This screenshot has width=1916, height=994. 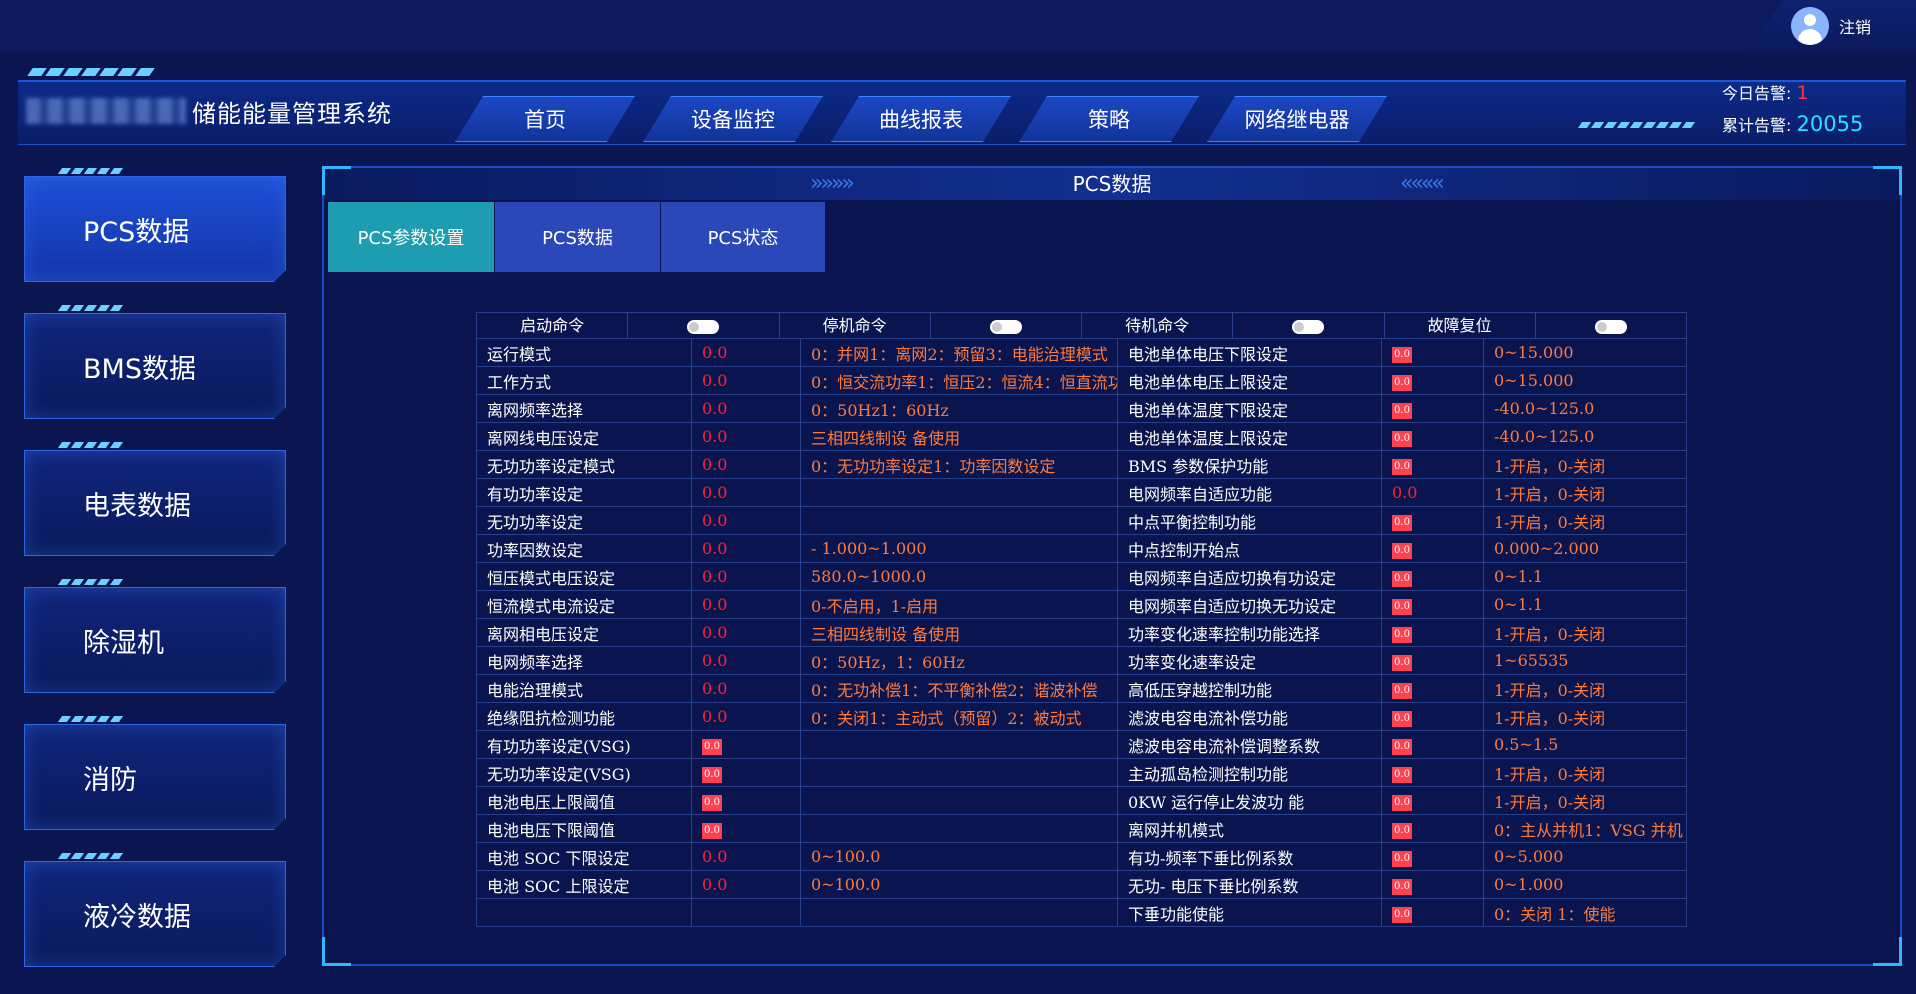 What do you see at coordinates (584, 380) in the screenshot?
I see `param-name-left-cell: 工作方式` at bounding box center [584, 380].